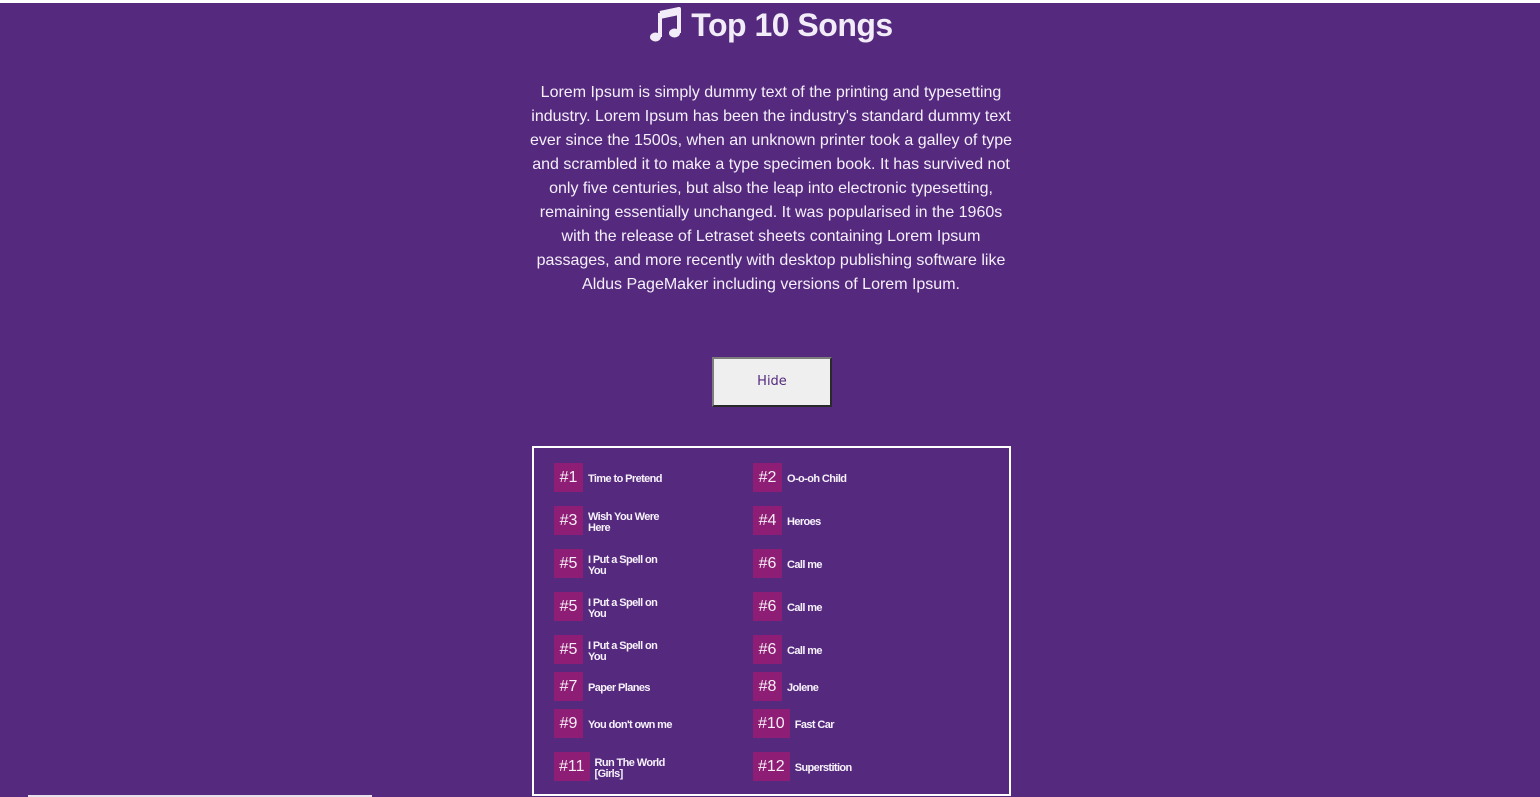  What do you see at coordinates (814, 725) in the screenshot?
I see `song-title: Fast Car` at bounding box center [814, 725].